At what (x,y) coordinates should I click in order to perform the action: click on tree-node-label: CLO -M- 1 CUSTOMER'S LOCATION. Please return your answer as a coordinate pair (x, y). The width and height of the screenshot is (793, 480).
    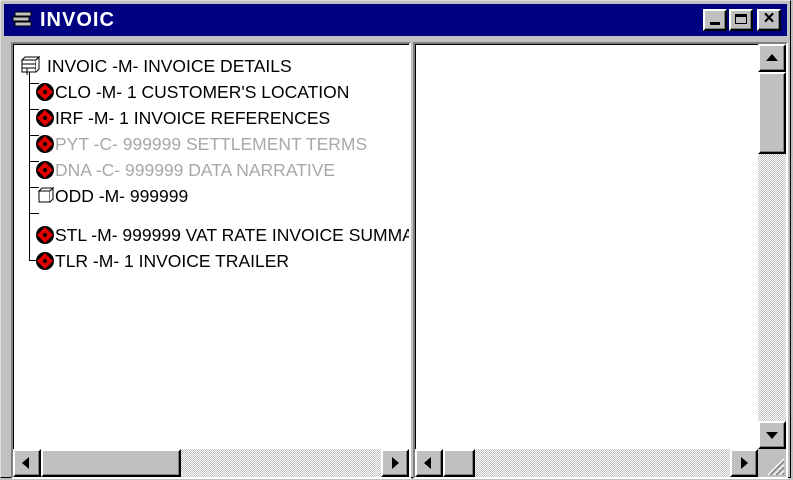
    Looking at the image, I should click on (202, 92).